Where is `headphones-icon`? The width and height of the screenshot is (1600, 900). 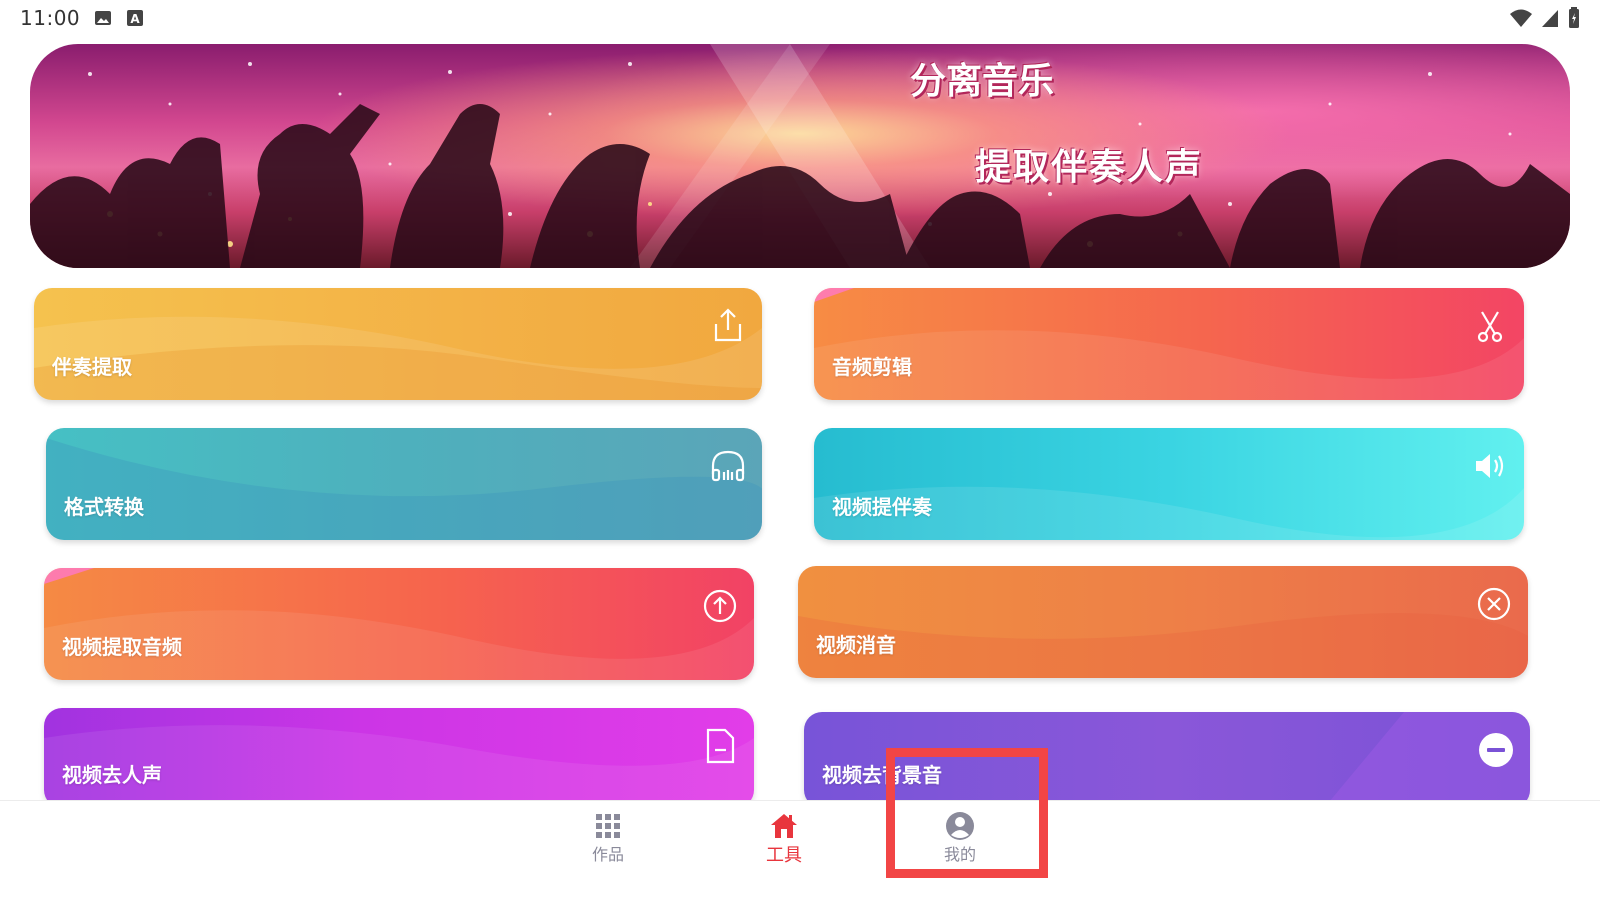 headphones-icon is located at coordinates (728, 466).